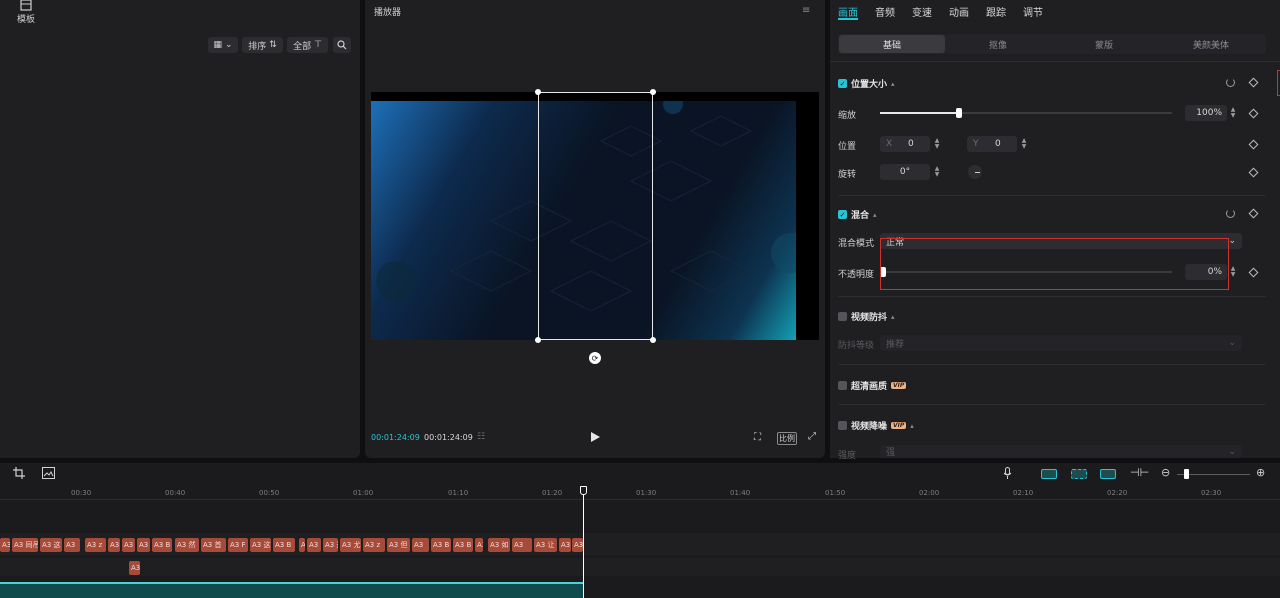 The width and height of the screenshot is (1280, 598). Describe the element at coordinates (583, 543) in the screenshot. I see `playhead-line` at that location.